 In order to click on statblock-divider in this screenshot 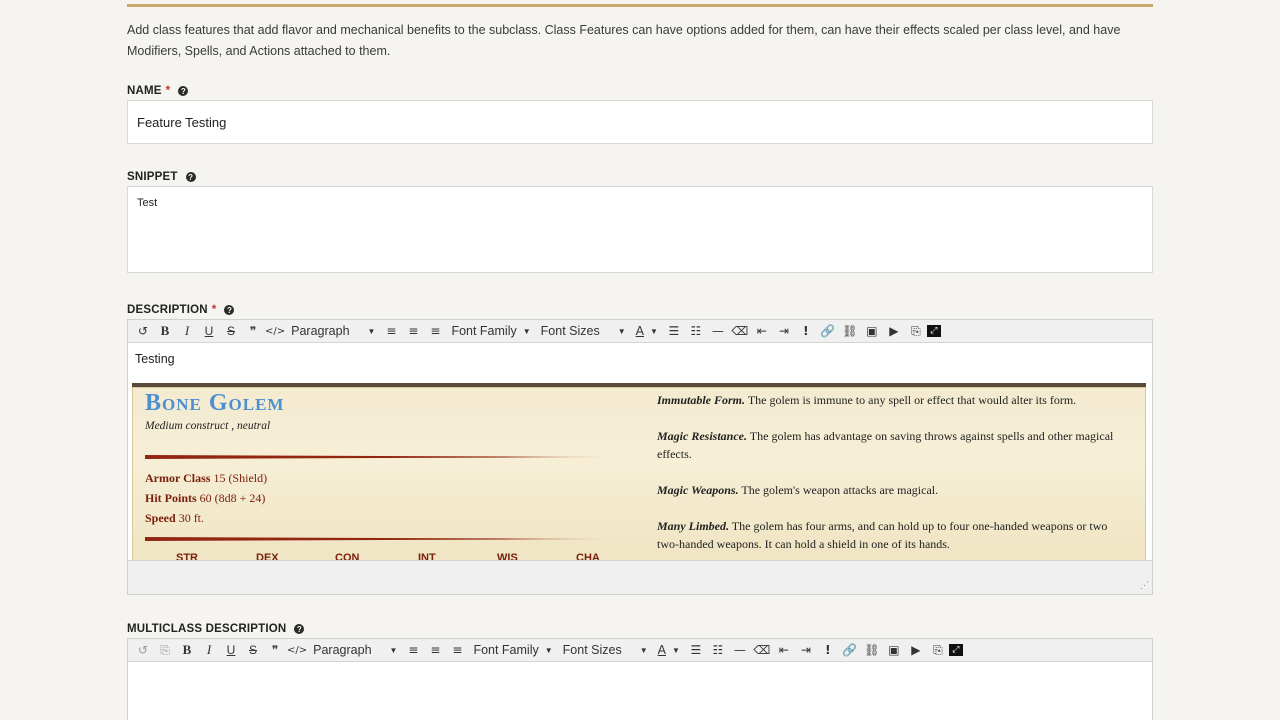, I will do `click(384, 539)`.